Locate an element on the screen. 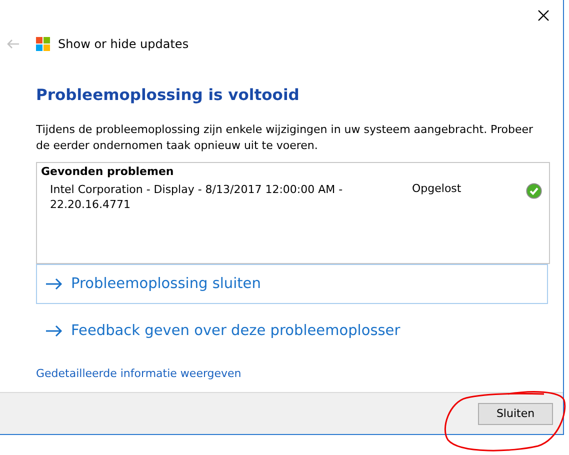  problem-status: Opgelost is located at coordinates (437, 188).